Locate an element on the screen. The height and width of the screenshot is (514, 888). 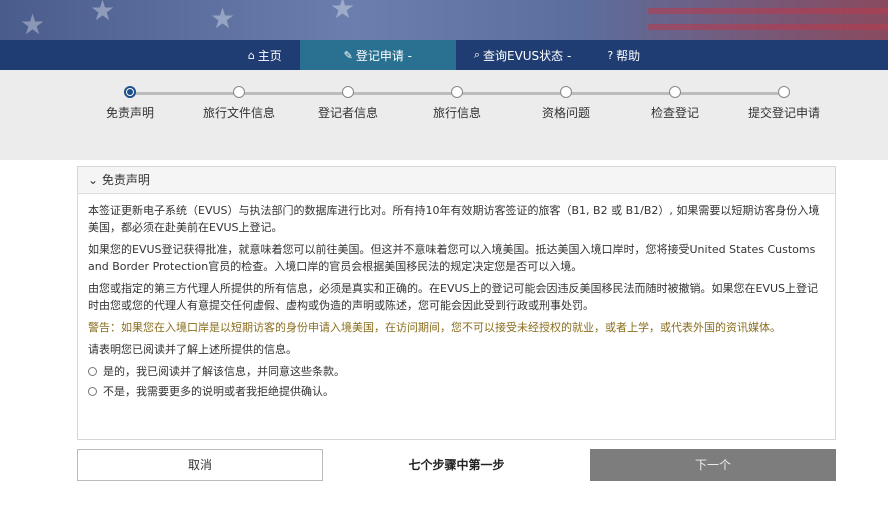
search-icon: ⌕ is located at coordinates (476, 54).